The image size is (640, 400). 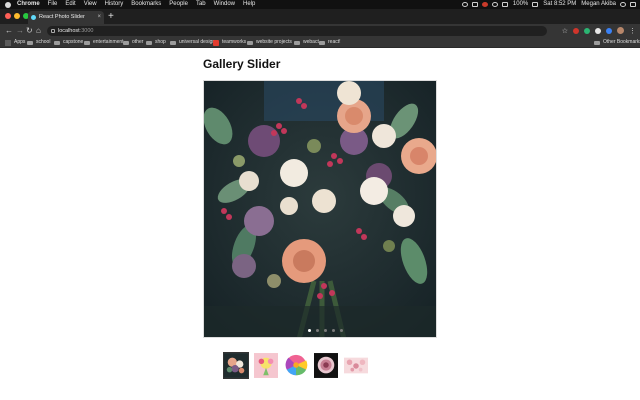 I want to click on bookmark-label: shop, so click(x=160, y=42).